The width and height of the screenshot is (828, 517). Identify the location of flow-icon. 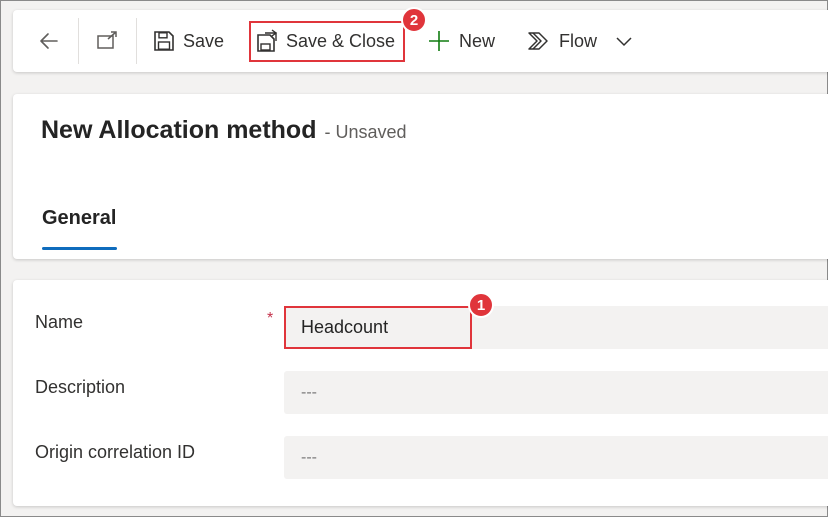
(538, 41).